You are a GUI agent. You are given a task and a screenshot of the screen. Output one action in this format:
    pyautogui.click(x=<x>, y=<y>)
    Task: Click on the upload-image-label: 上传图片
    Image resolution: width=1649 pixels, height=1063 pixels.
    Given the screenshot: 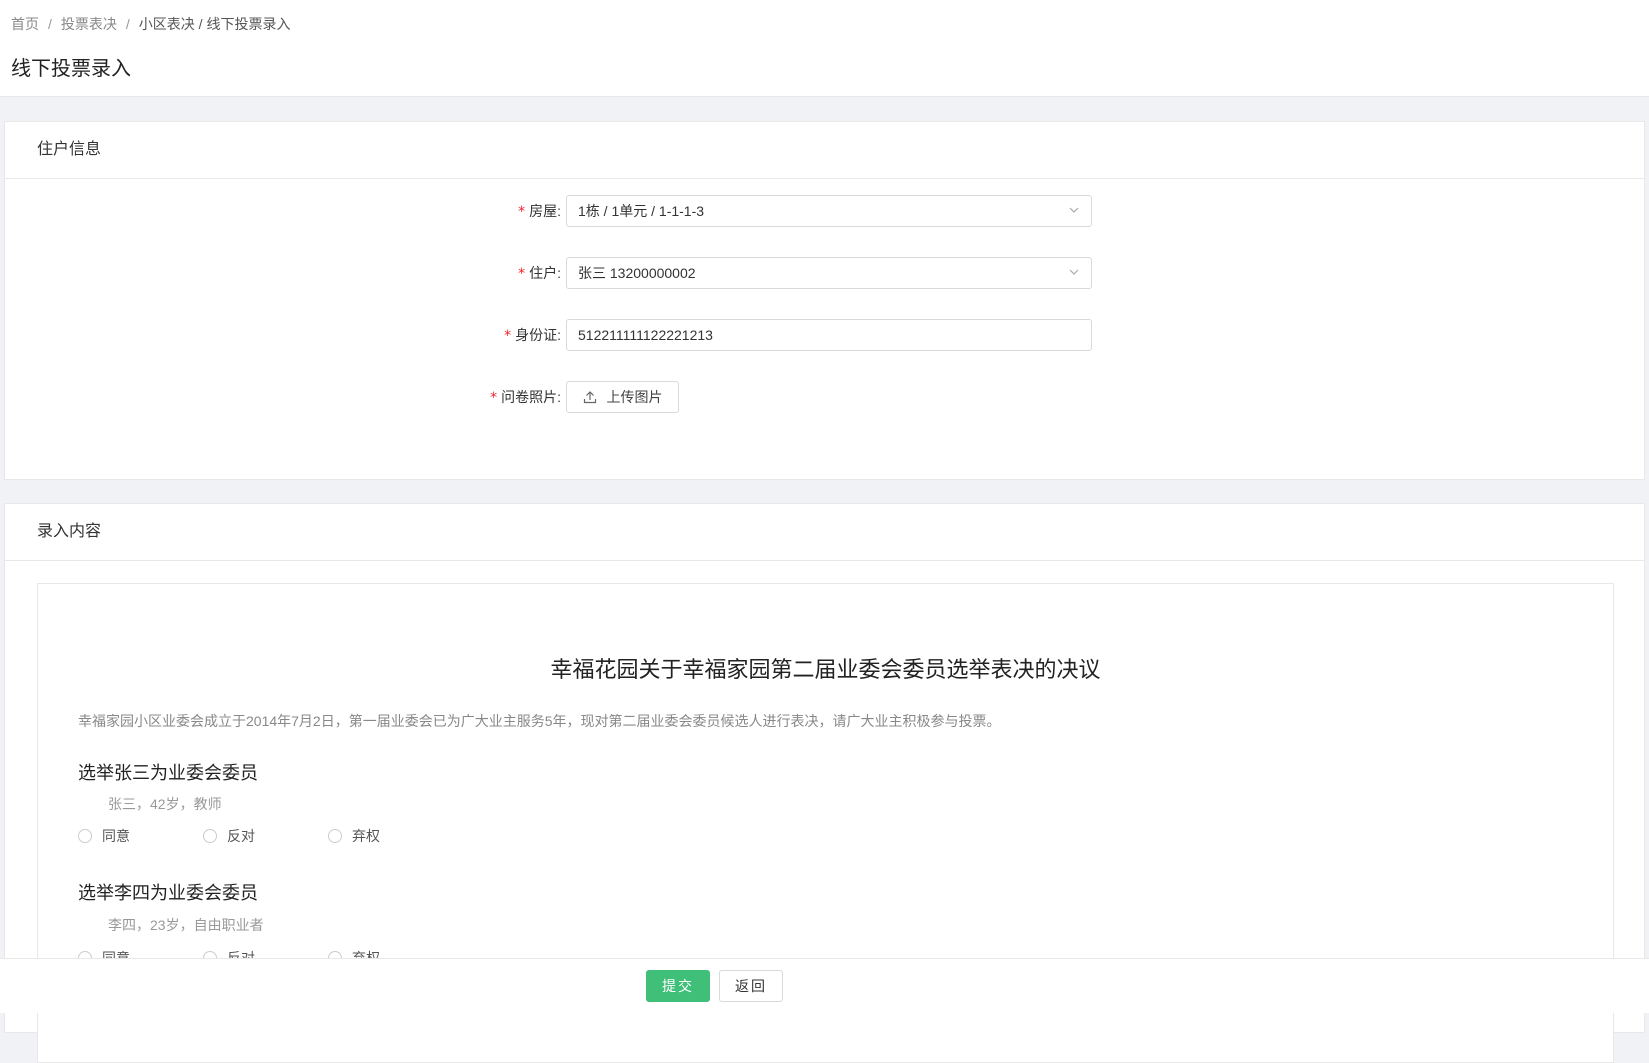 What is the action you would take?
    pyautogui.click(x=634, y=397)
    